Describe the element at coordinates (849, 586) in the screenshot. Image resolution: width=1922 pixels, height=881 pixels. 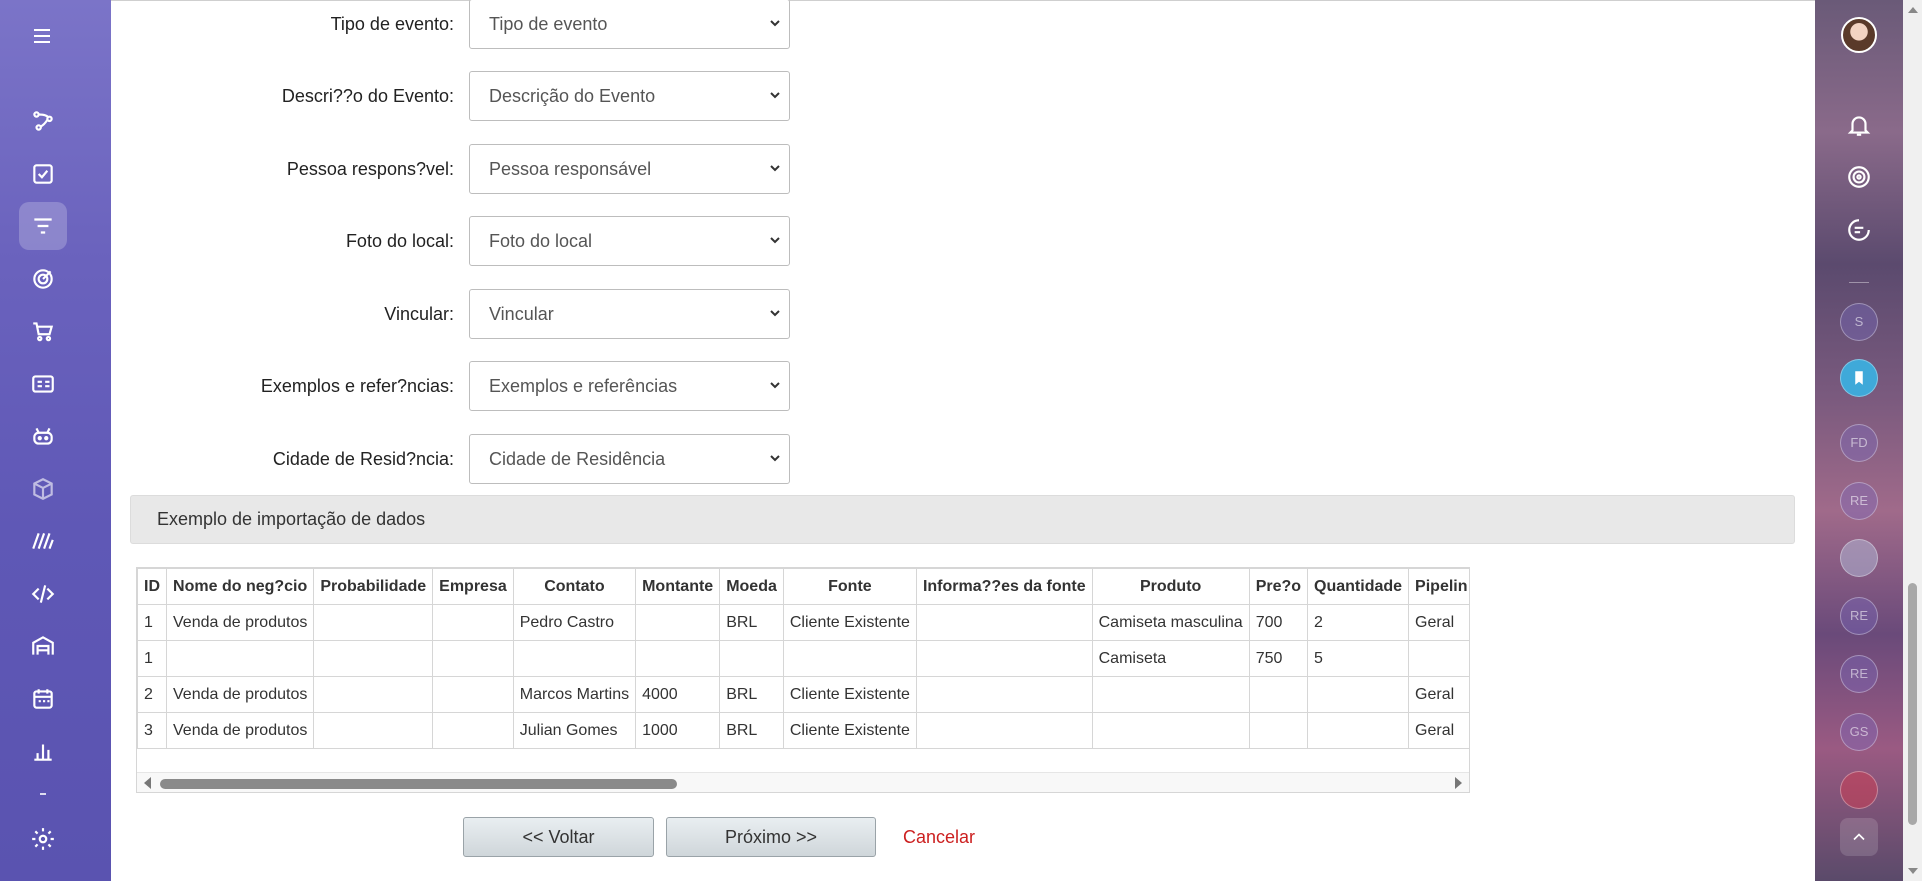
I see `column-header: Fonte` at that location.